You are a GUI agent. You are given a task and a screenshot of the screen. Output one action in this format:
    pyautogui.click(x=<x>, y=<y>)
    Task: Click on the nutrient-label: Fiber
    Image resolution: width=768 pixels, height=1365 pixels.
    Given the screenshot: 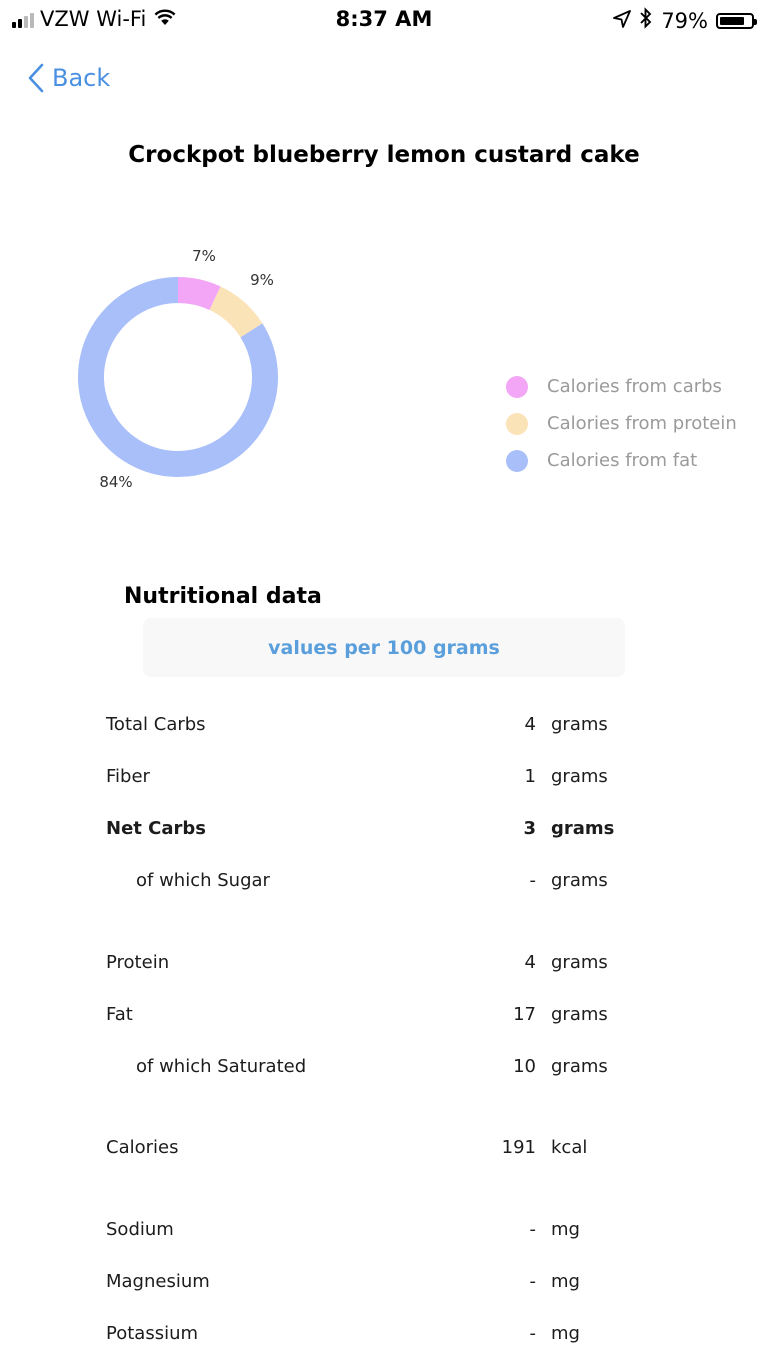 What is the action you would take?
    pyautogui.click(x=128, y=776)
    